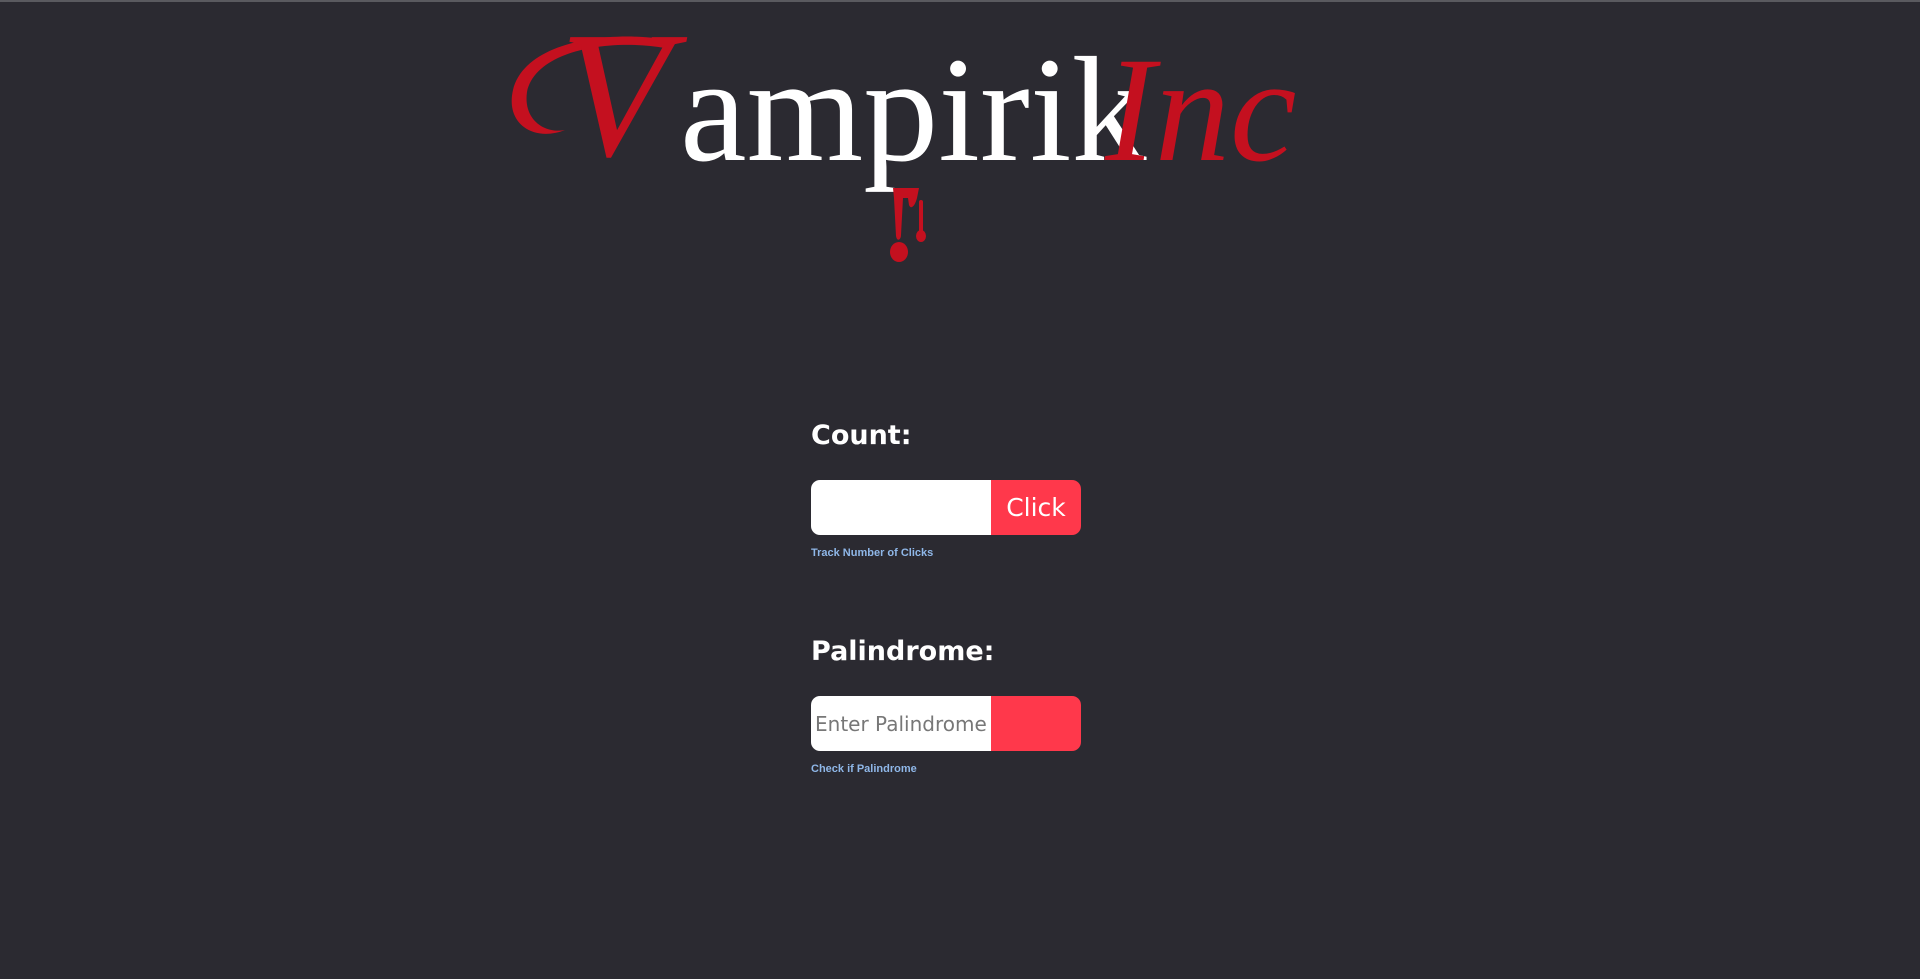 This screenshot has width=1920, height=979. I want to click on count-input-group: Click, so click(946, 507).